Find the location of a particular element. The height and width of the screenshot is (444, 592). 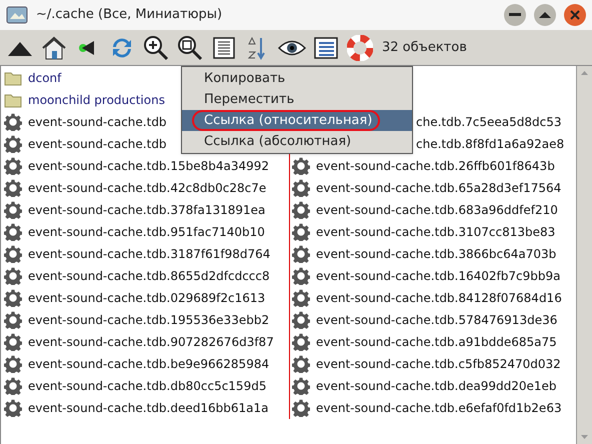

folder-name: moonchild productions is located at coordinates (96, 100).